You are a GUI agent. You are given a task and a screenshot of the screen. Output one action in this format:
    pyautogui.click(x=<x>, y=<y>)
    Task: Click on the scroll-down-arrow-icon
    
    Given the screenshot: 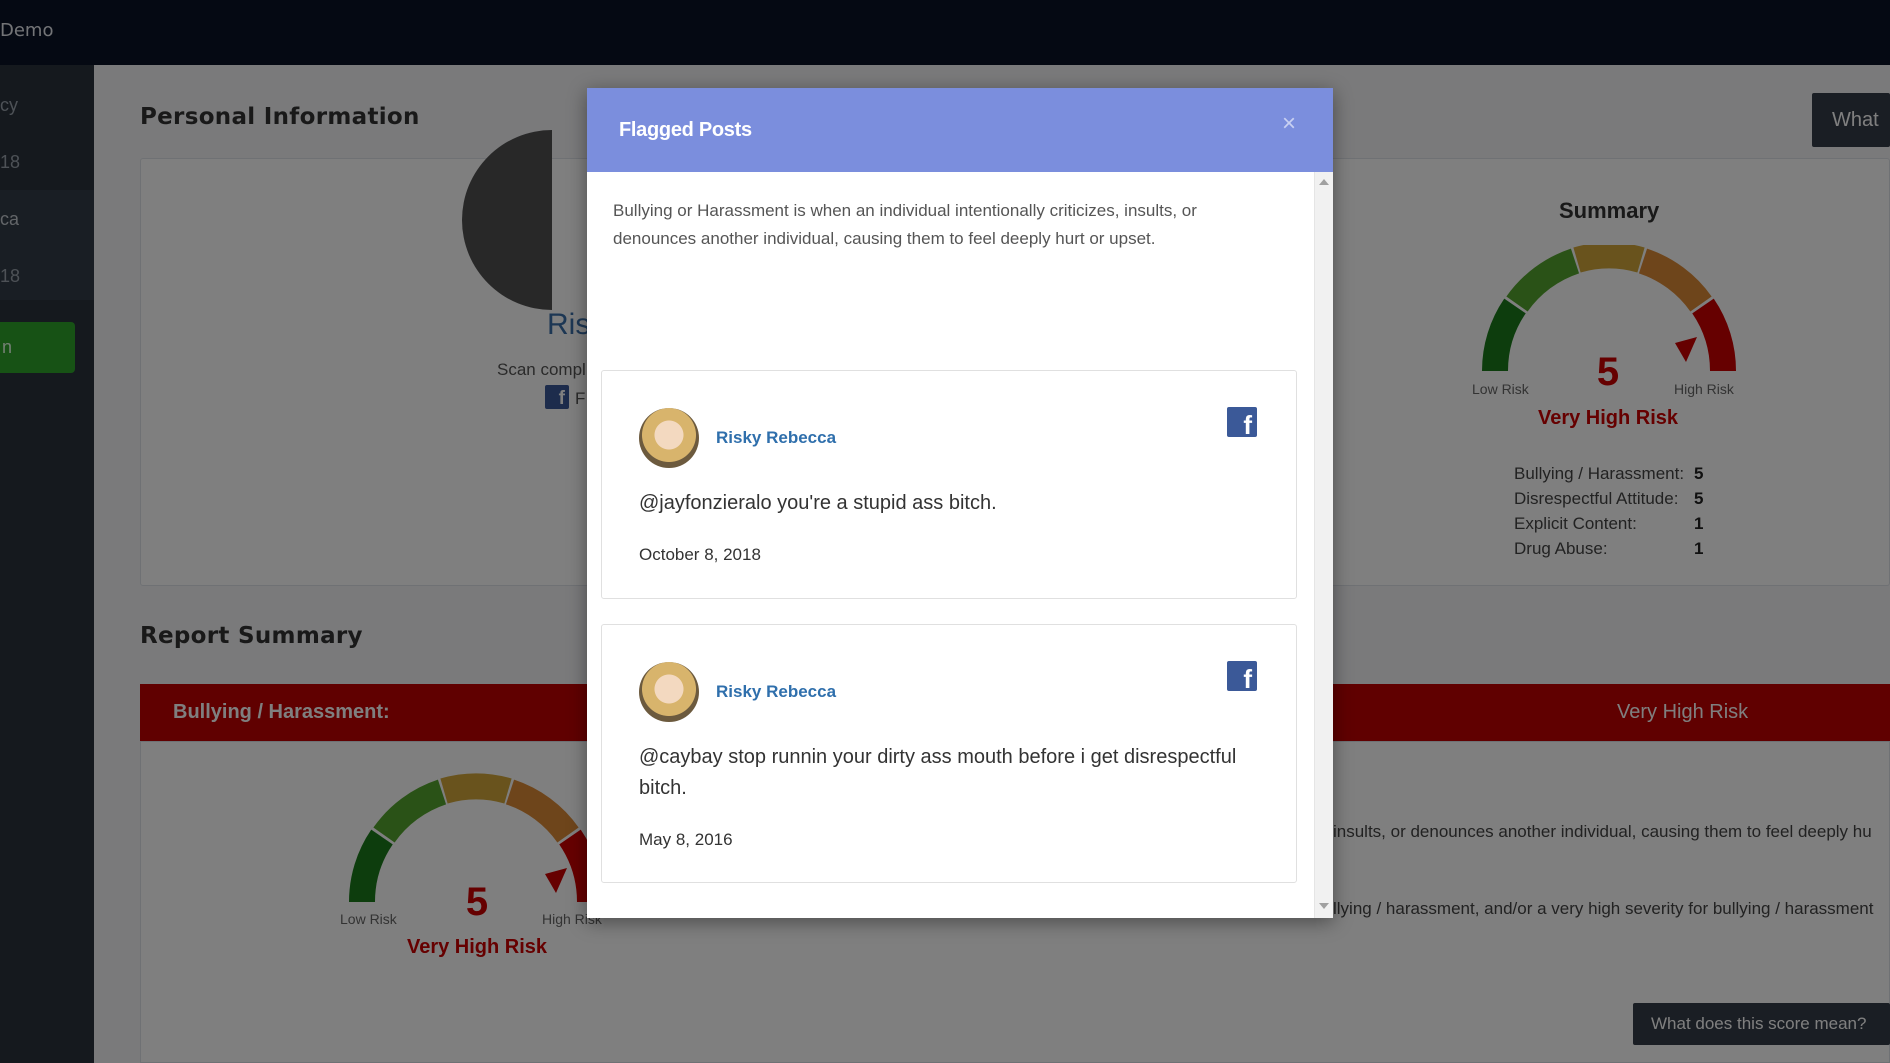 What is the action you would take?
    pyautogui.click(x=1324, y=906)
    